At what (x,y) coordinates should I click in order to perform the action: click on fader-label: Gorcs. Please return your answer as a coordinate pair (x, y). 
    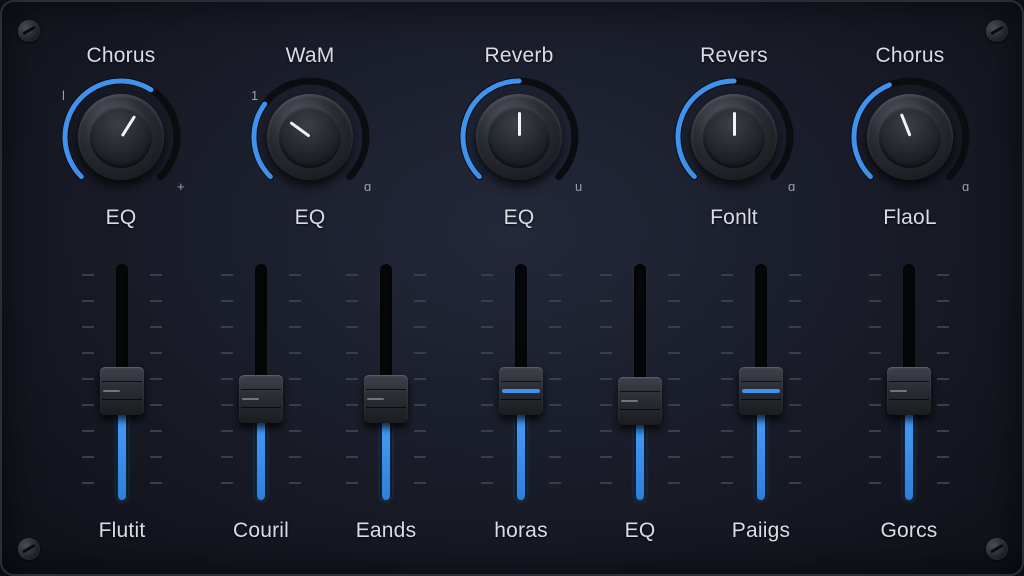
    Looking at the image, I should click on (909, 530).